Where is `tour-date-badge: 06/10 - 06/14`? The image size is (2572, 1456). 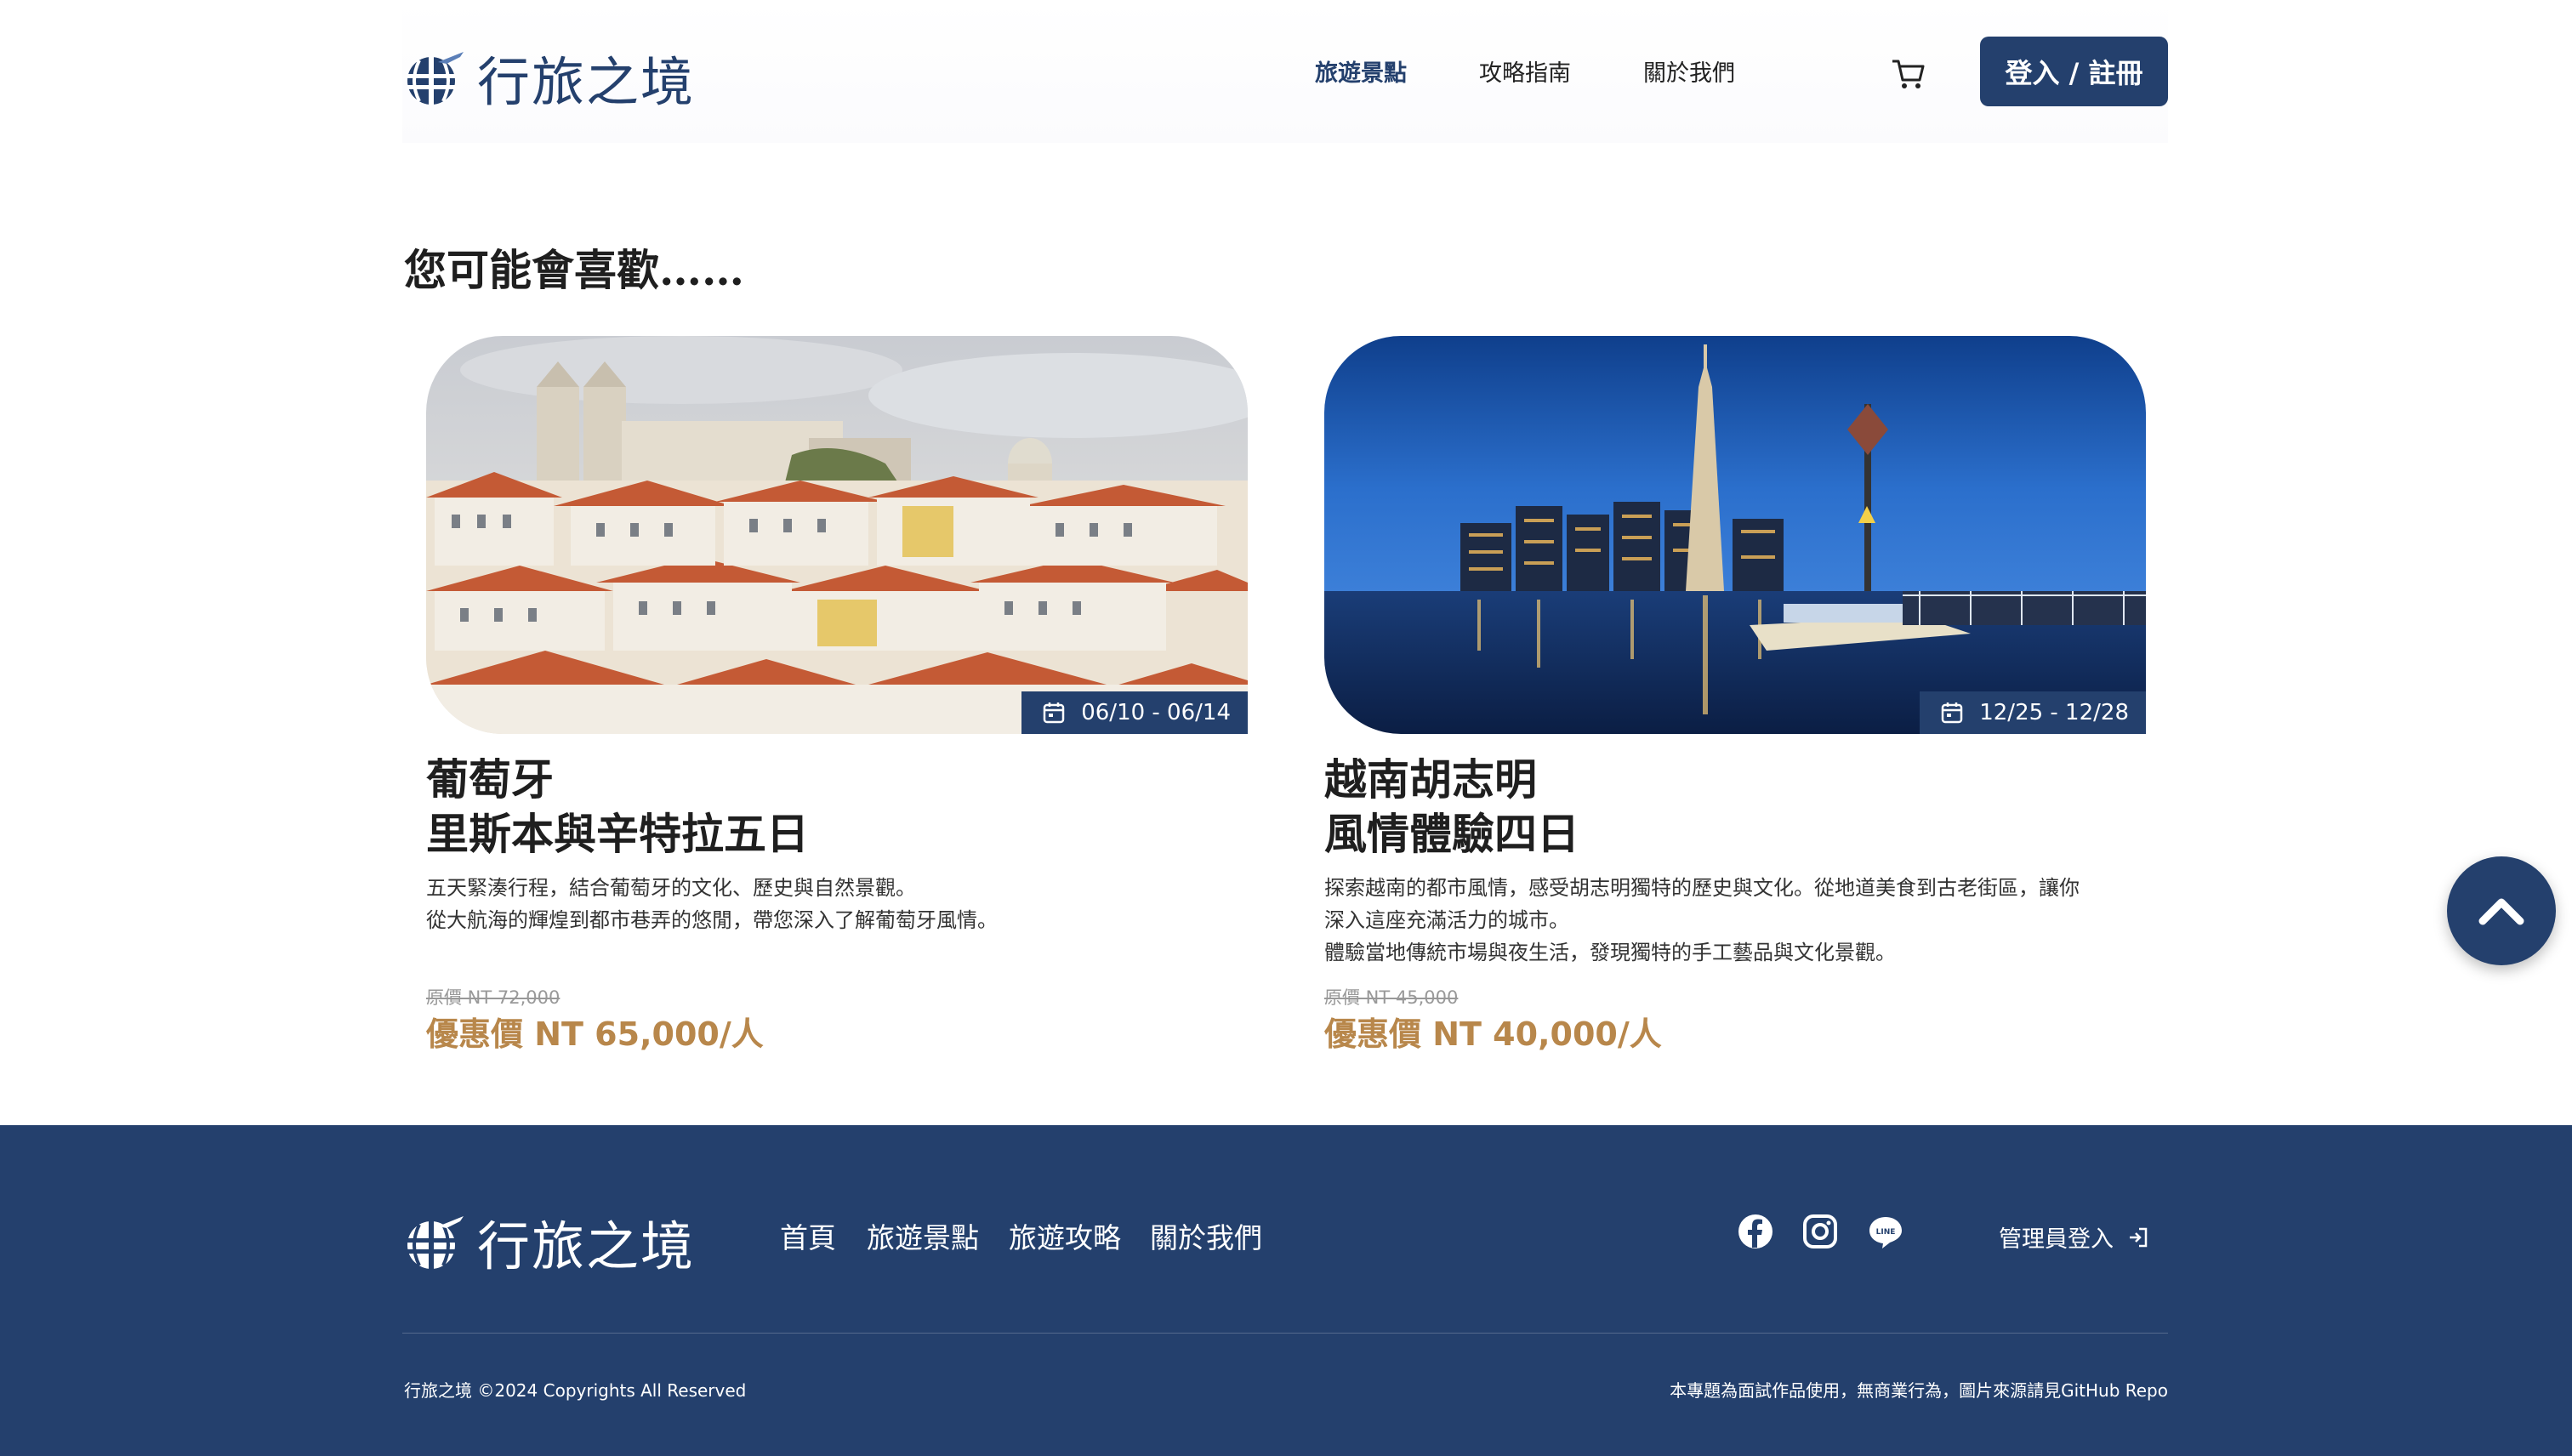
tour-date-badge: 06/10 - 06/14 is located at coordinates (1134, 712).